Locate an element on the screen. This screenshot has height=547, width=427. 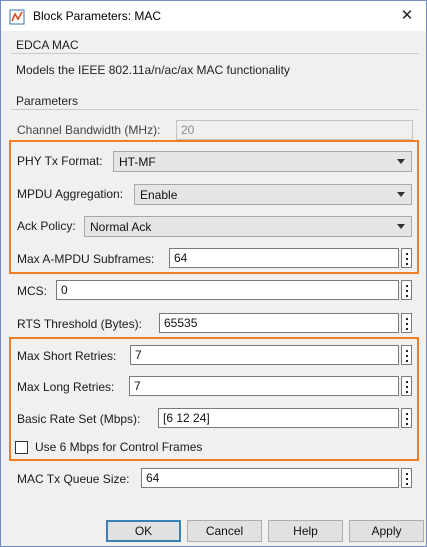
mpdu-aggregation-label: MPDU Aggregation: is located at coordinates (70, 194).